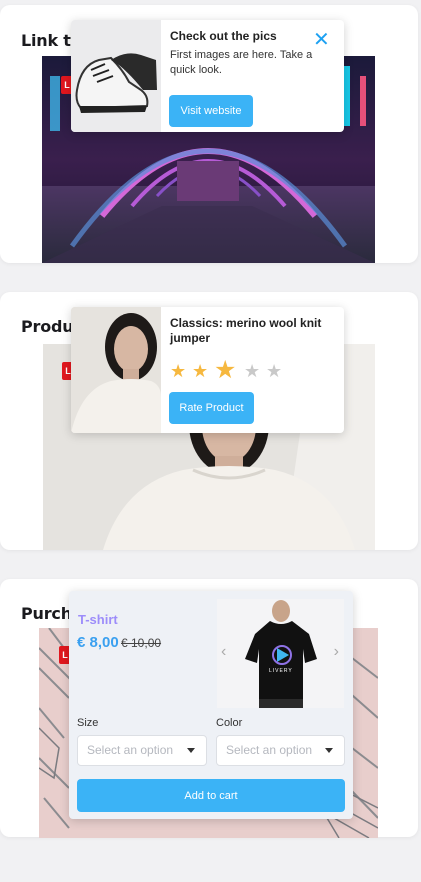 The height and width of the screenshot is (882, 421). Describe the element at coordinates (336, 652) in the screenshot. I see `chevron-right-icon: ›` at that location.